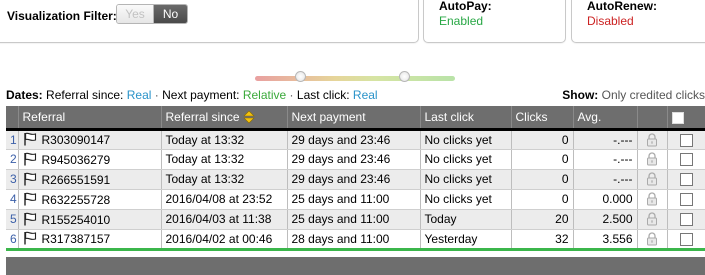  Describe the element at coordinates (90, 179) in the screenshot. I see `referral-cell: R266551591` at that location.